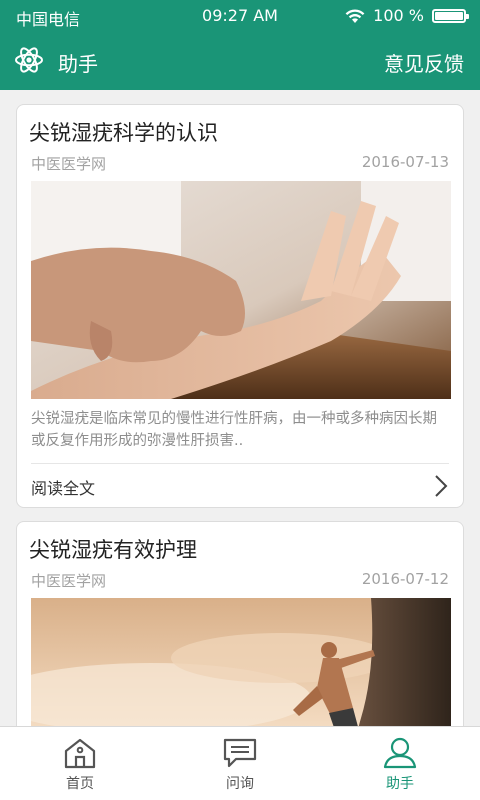 The height and width of the screenshot is (800, 480). I want to click on tab-label: 助手, so click(400, 784).